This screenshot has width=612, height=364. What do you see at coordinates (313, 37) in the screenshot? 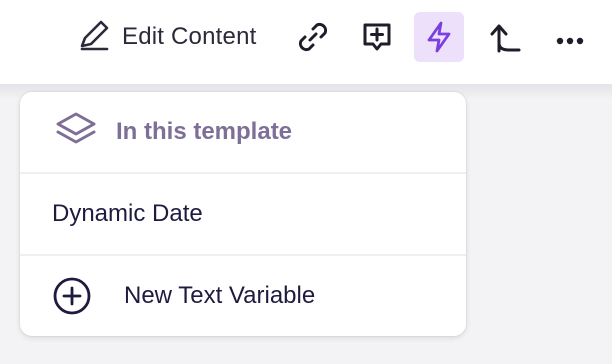
I see `link-icon` at bounding box center [313, 37].